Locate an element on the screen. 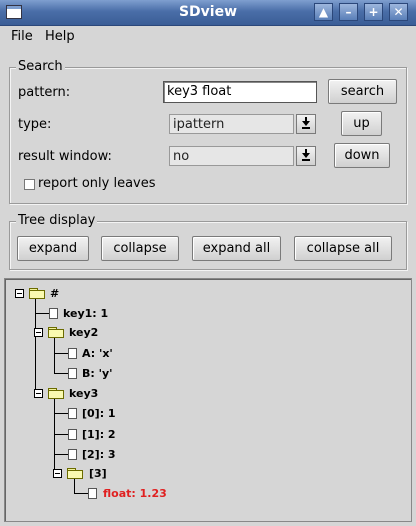  expand-button: expand is located at coordinates (53, 248).